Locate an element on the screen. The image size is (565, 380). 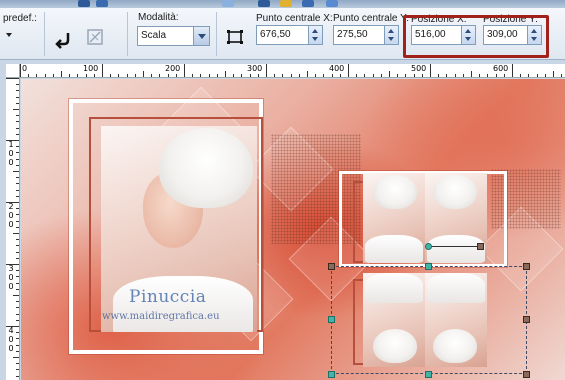
rotation-handle is located at coordinates (480, 246).